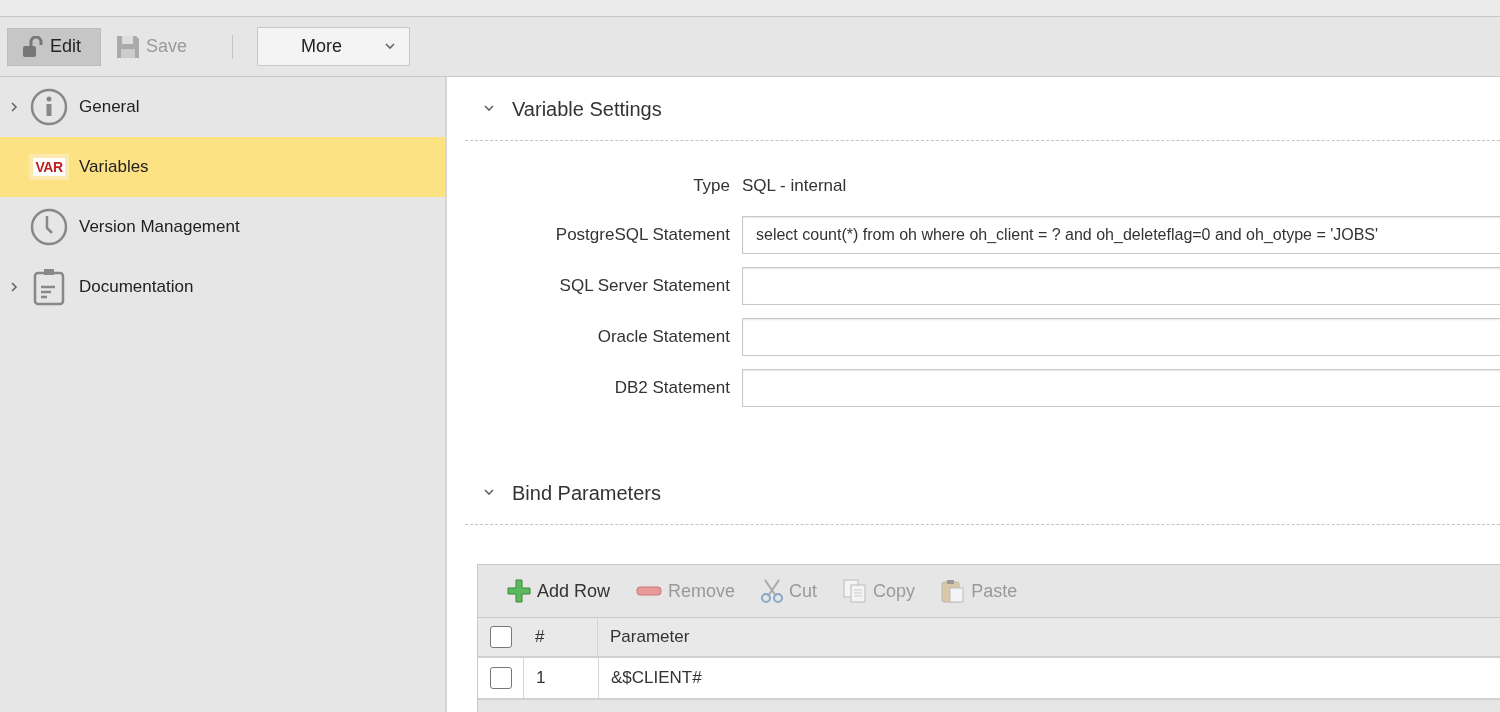 This screenshot has height=712, width=1500. What do you see at coordinates (656, 678) in the screenshot?
I see `table-cell-text: &$CLIENT#` at bounding box center [656, 678].